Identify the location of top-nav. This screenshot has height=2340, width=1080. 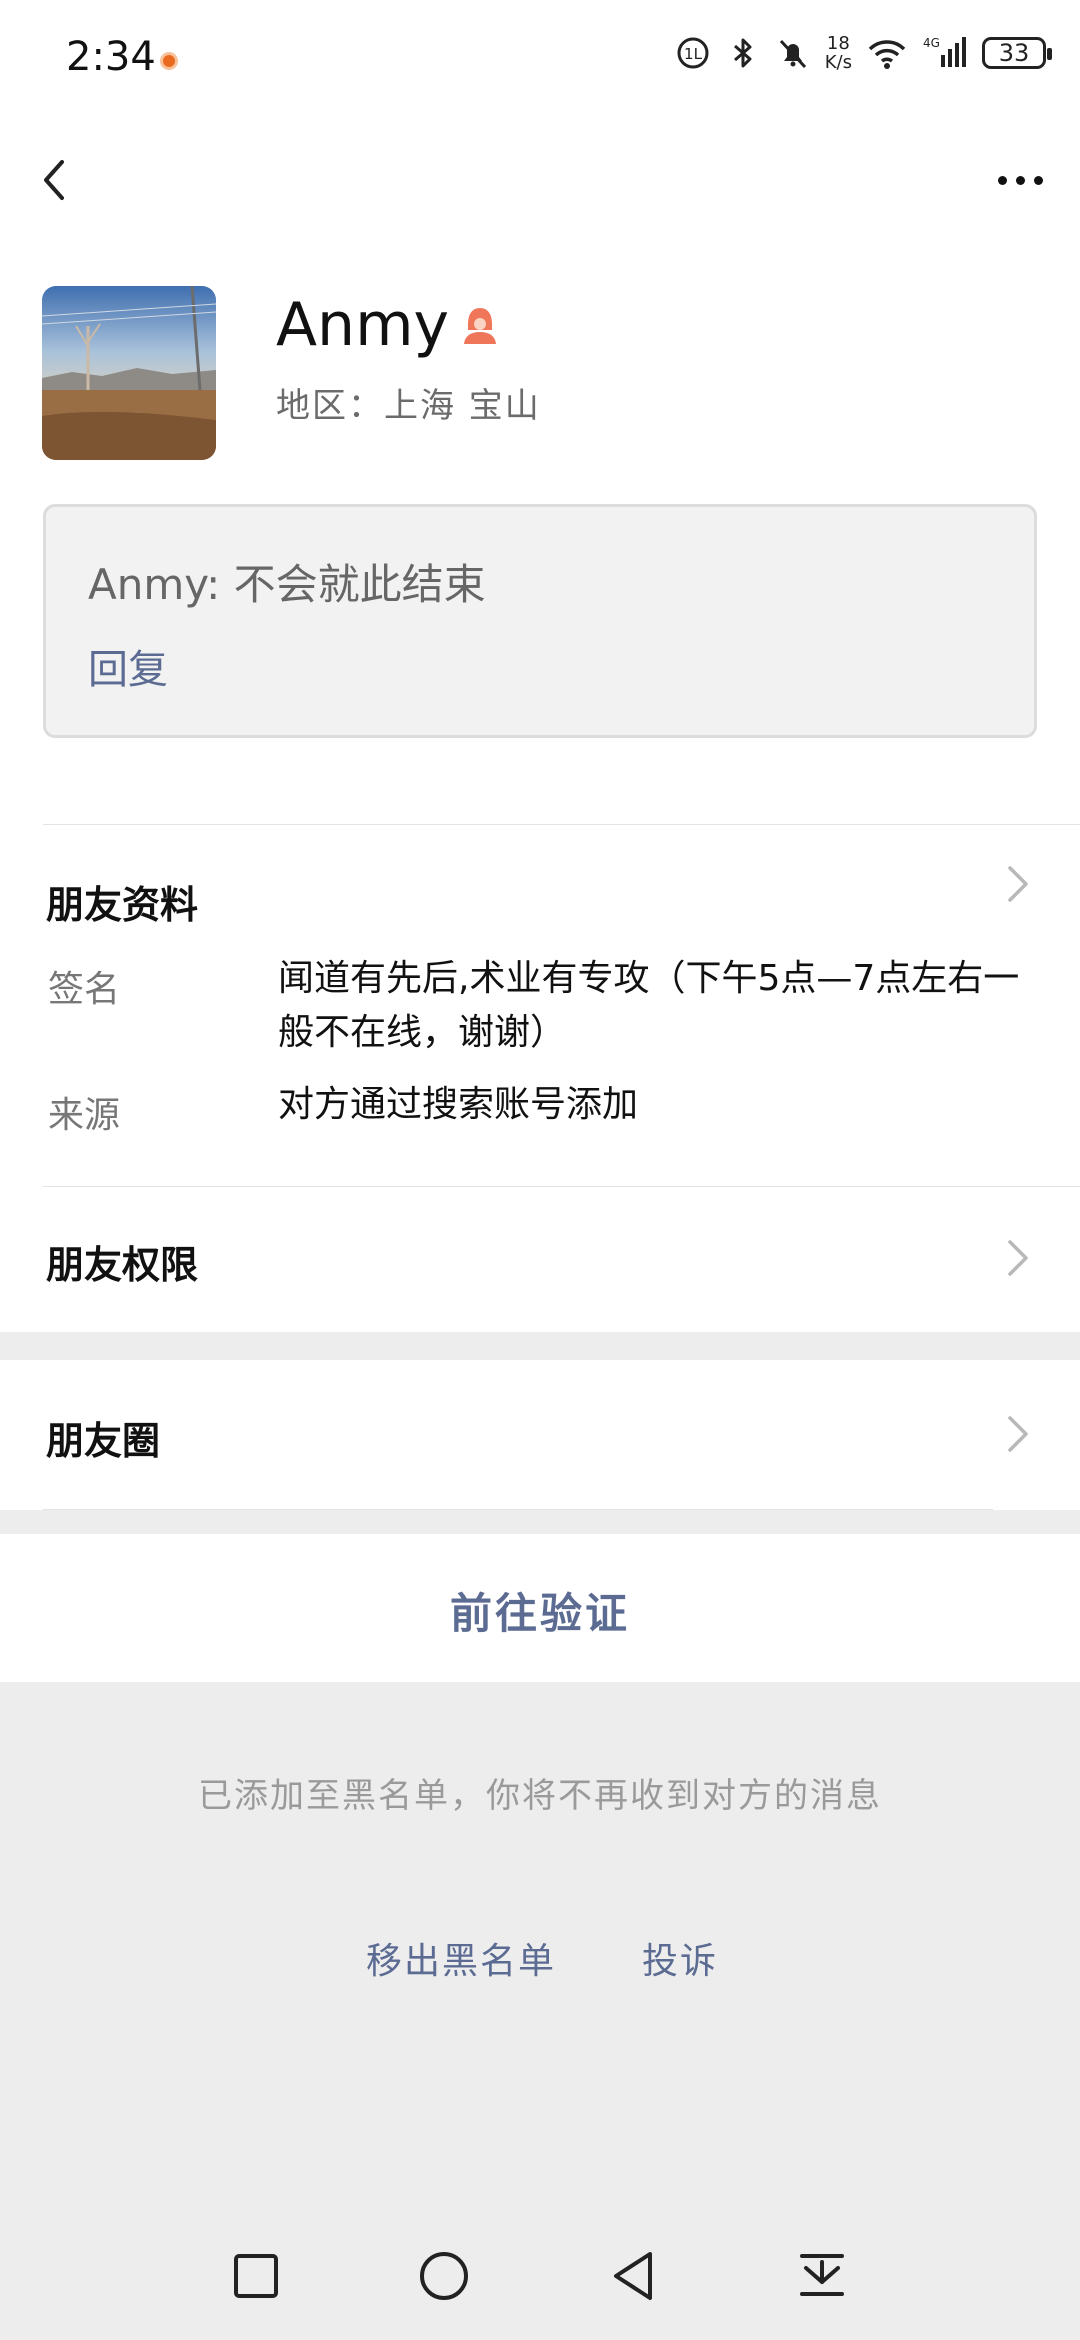
(540, 180).